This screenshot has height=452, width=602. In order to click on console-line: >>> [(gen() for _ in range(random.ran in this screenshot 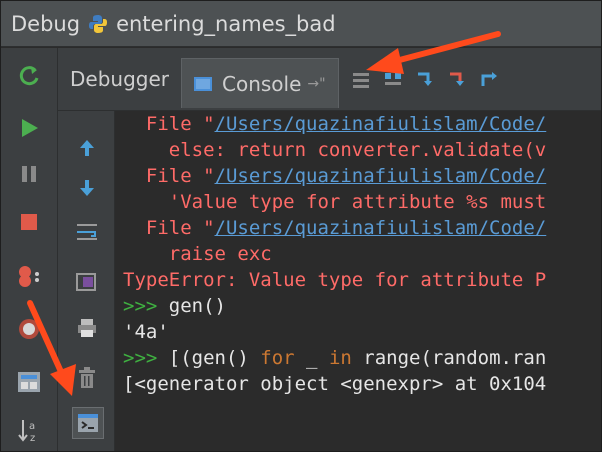, I will do `click(358, 358)`.